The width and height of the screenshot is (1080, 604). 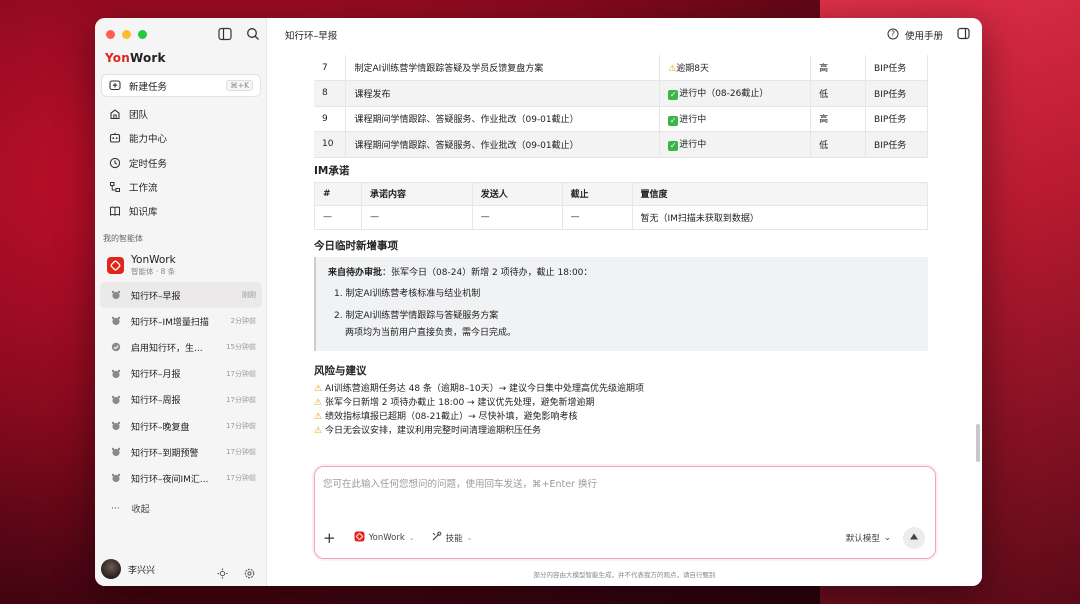 What do you see at coordinates (427, 430) in the screenshot?
I see `list-item: ⚠ 今日无会议安排，建议利用完整时间清理逾期积压任务` at bounding box center [427, 430].